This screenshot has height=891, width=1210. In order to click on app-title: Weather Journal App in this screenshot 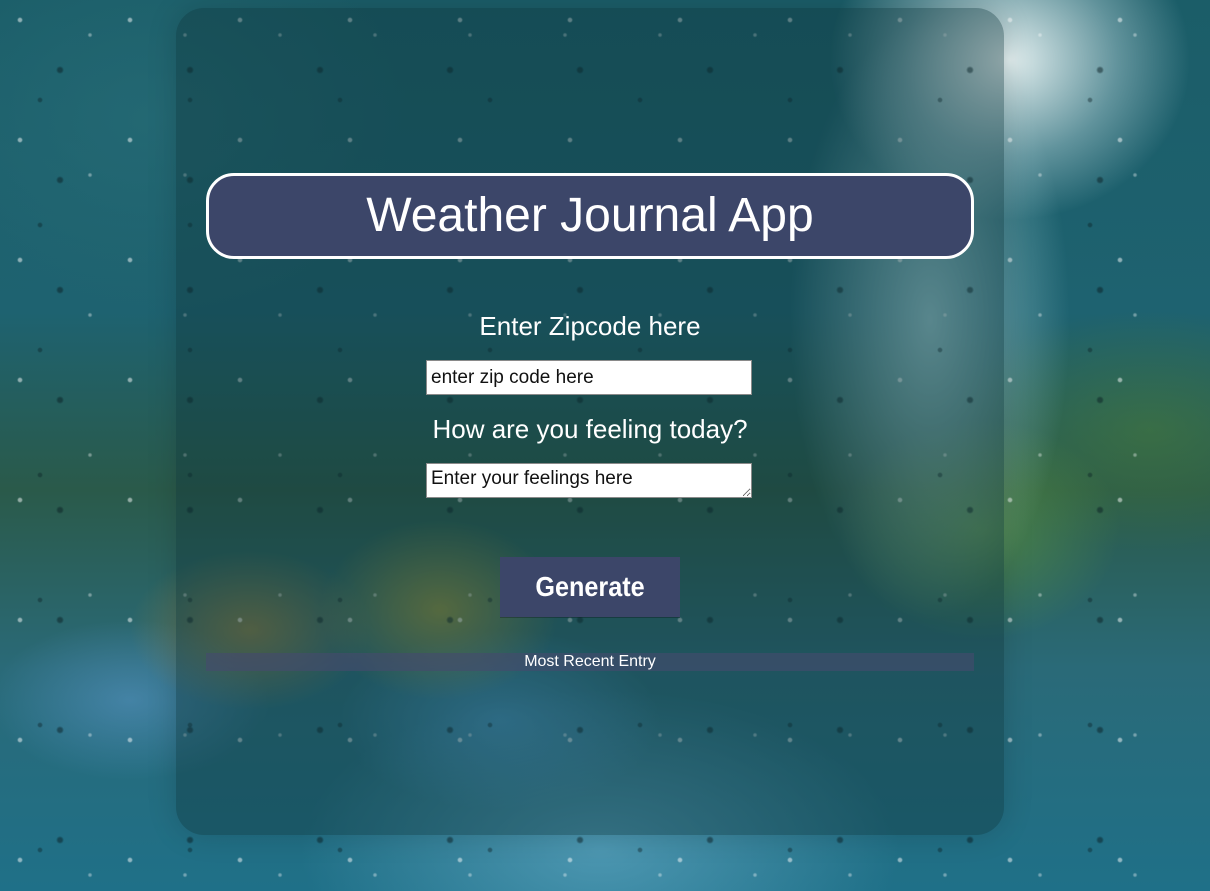, I will do `click(590, 215)`.